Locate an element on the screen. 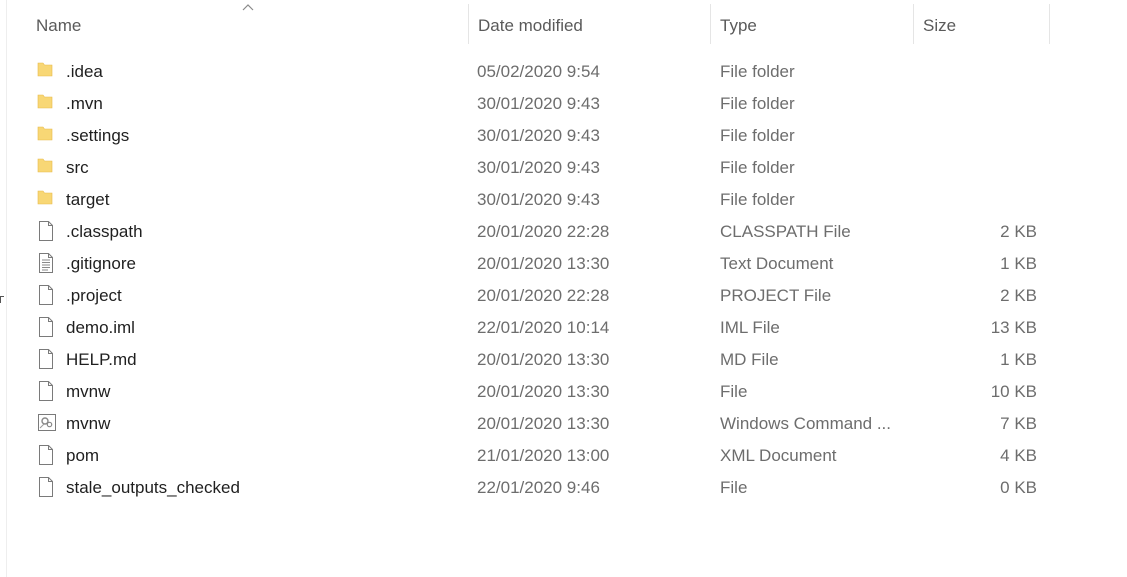 The width and height of the screenshot is (1127, 577). file-name: pom is located at coordinates (83, 455).